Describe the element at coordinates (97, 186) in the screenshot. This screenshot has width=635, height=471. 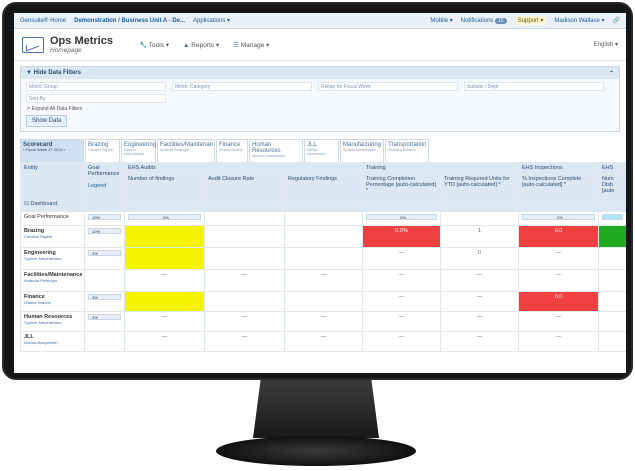
I see `legend-link: Legend` at that location.